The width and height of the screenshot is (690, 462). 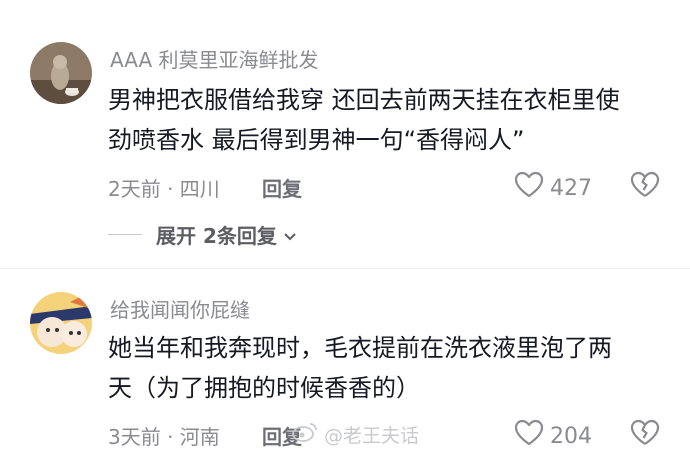 What do you see at coordinates (305, 434) in the screenshot?
I see `weibo-icon` at bounding box center [305, 434].